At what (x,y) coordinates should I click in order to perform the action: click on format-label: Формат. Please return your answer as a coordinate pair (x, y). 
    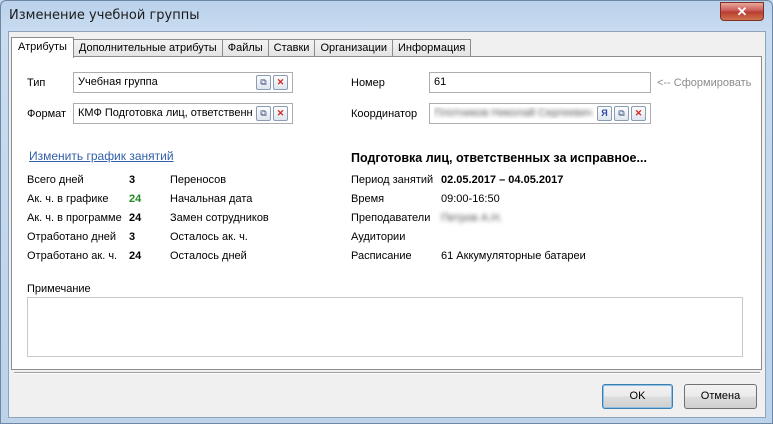
    Looking at the image, I should click on (47, 114).